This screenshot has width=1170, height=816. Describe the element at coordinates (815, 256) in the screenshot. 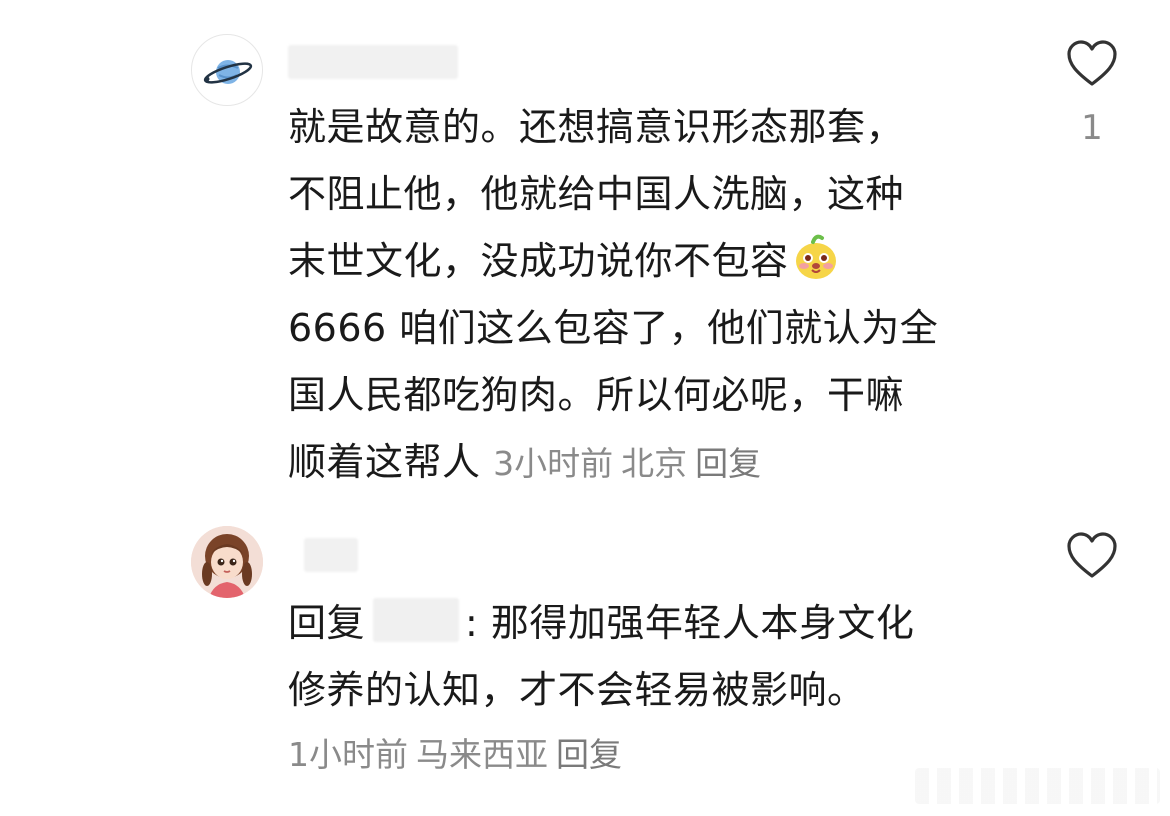

I see `yellow-cartoon-face-emoji` at that location.